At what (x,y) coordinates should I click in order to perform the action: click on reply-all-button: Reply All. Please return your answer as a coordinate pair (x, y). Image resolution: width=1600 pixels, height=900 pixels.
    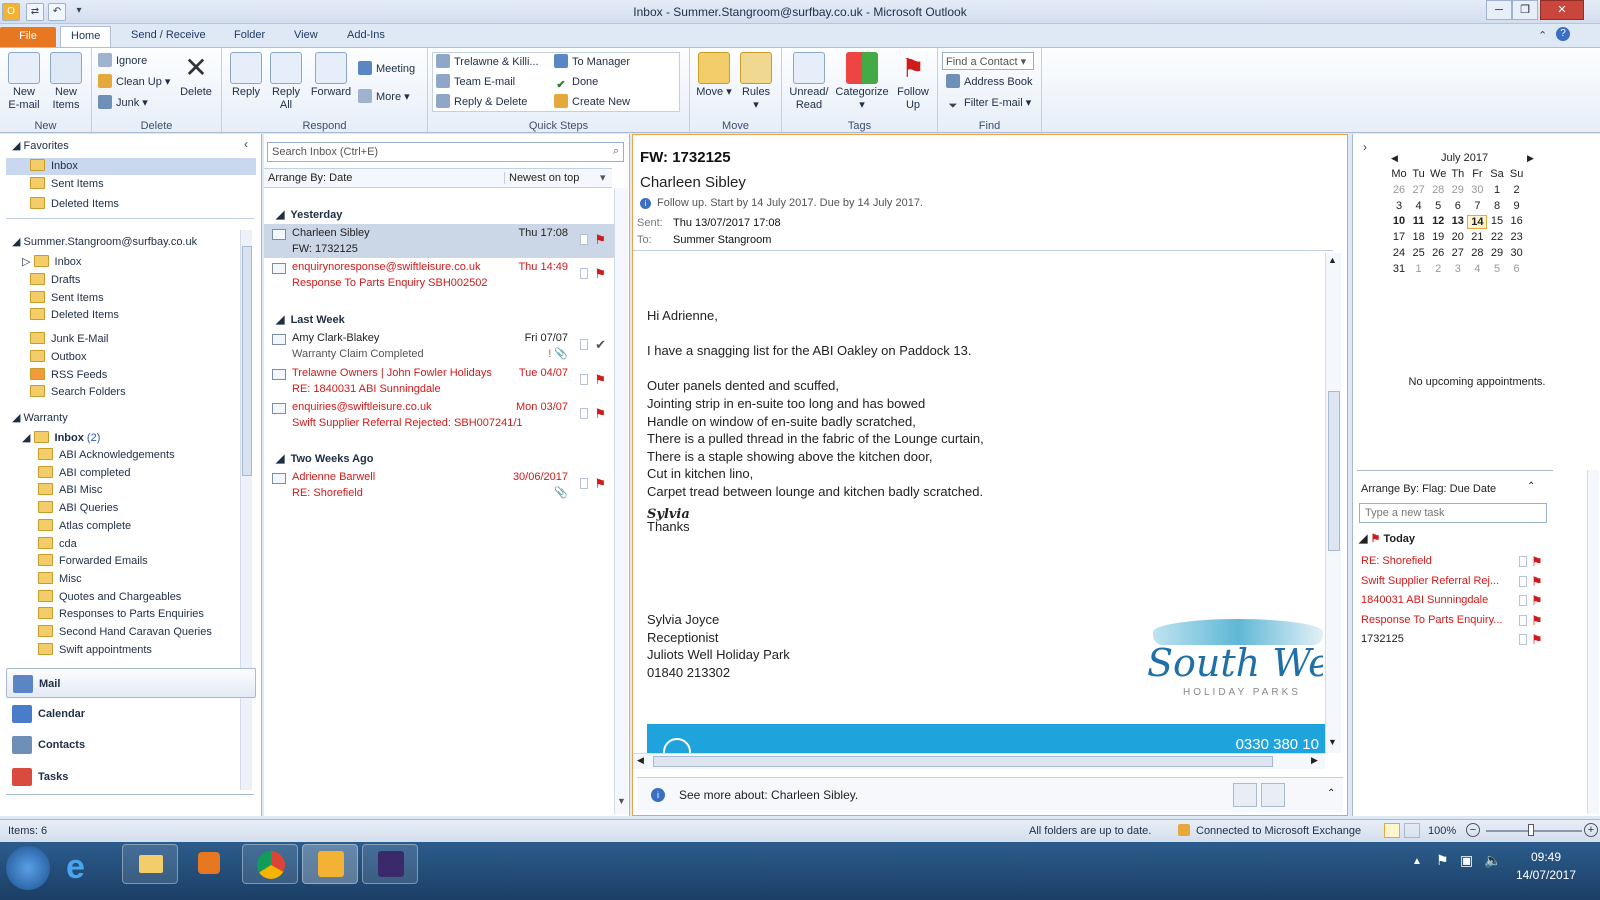
    Looking at the image, I should click on (286, 82).